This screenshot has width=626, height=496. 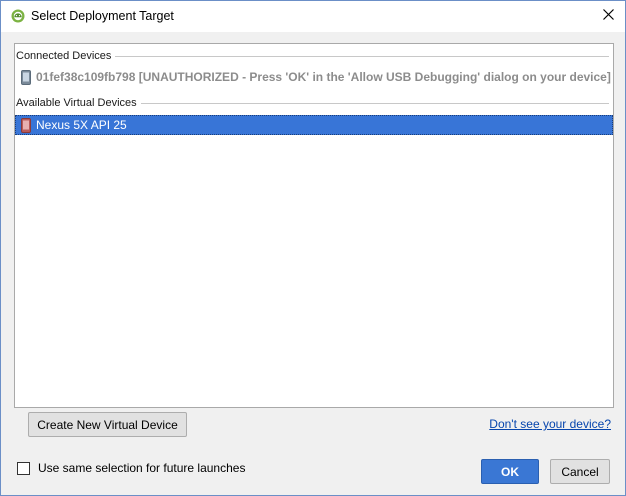 What do you see at coordinates (142, 468) in the screenshot?
I see `same-selection-label: Use same selection for future launches` at bounding box center [142, 468].